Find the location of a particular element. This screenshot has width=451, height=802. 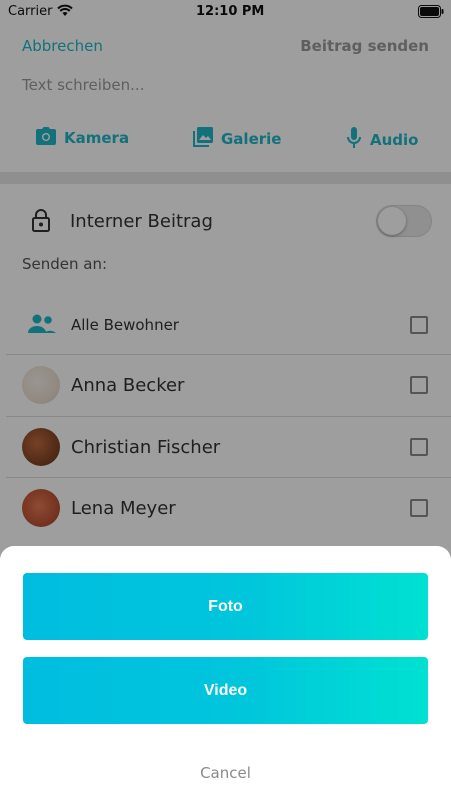

video-button: Video is located at coordinates (225, 690).